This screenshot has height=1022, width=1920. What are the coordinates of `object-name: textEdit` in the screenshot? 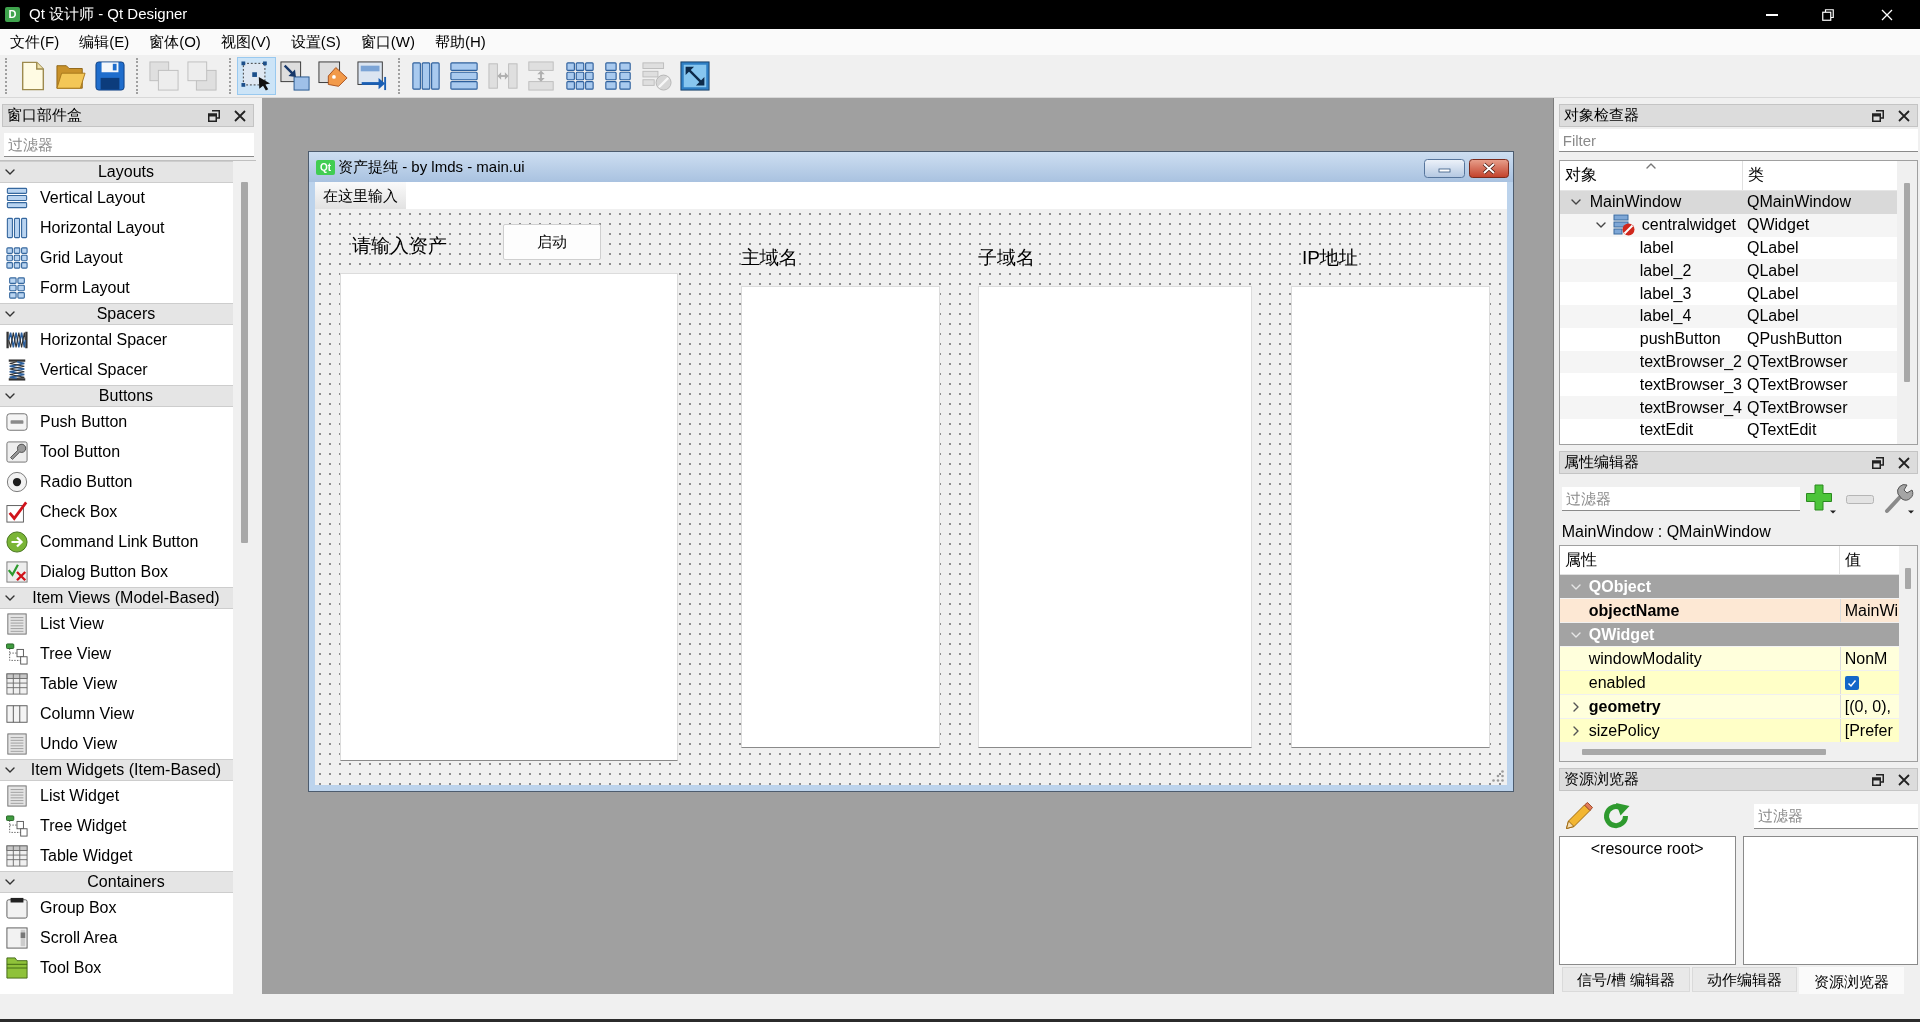 It's located at (1666, 430).